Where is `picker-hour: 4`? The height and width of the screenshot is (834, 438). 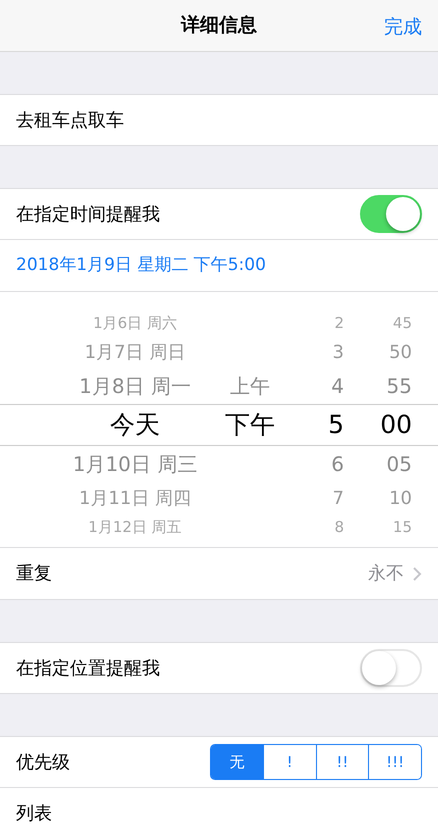
picker-hour: 4 is located at coordinates (337, 386).